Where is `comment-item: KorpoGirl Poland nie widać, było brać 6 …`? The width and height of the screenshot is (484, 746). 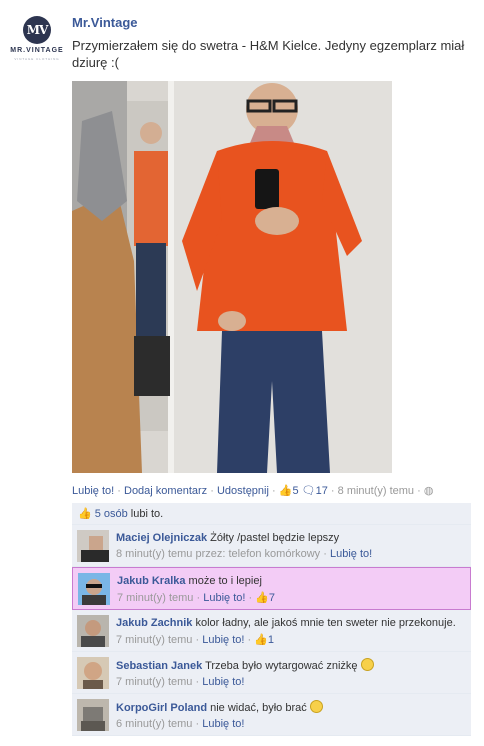
comment-item: KorpoGirl Poland nie widać, było brać 6 … is located at coordinates (271, 715).